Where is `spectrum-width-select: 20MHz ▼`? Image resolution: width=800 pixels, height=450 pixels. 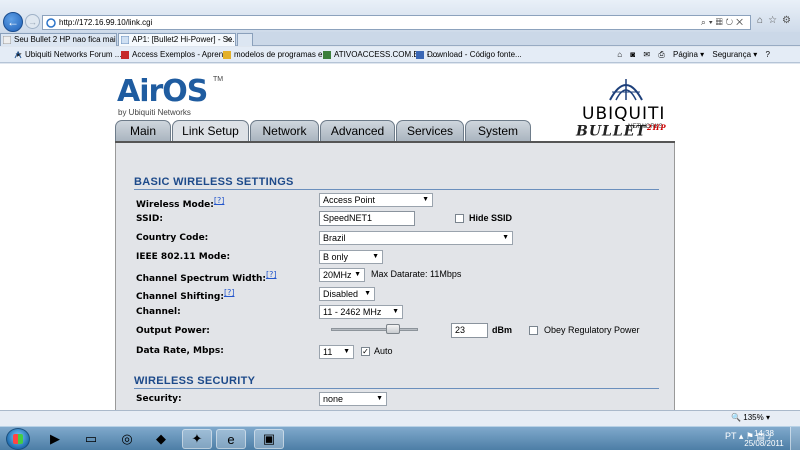 spectrum-width-select: 20MHz ▼ is located at coordinates (342, 275).